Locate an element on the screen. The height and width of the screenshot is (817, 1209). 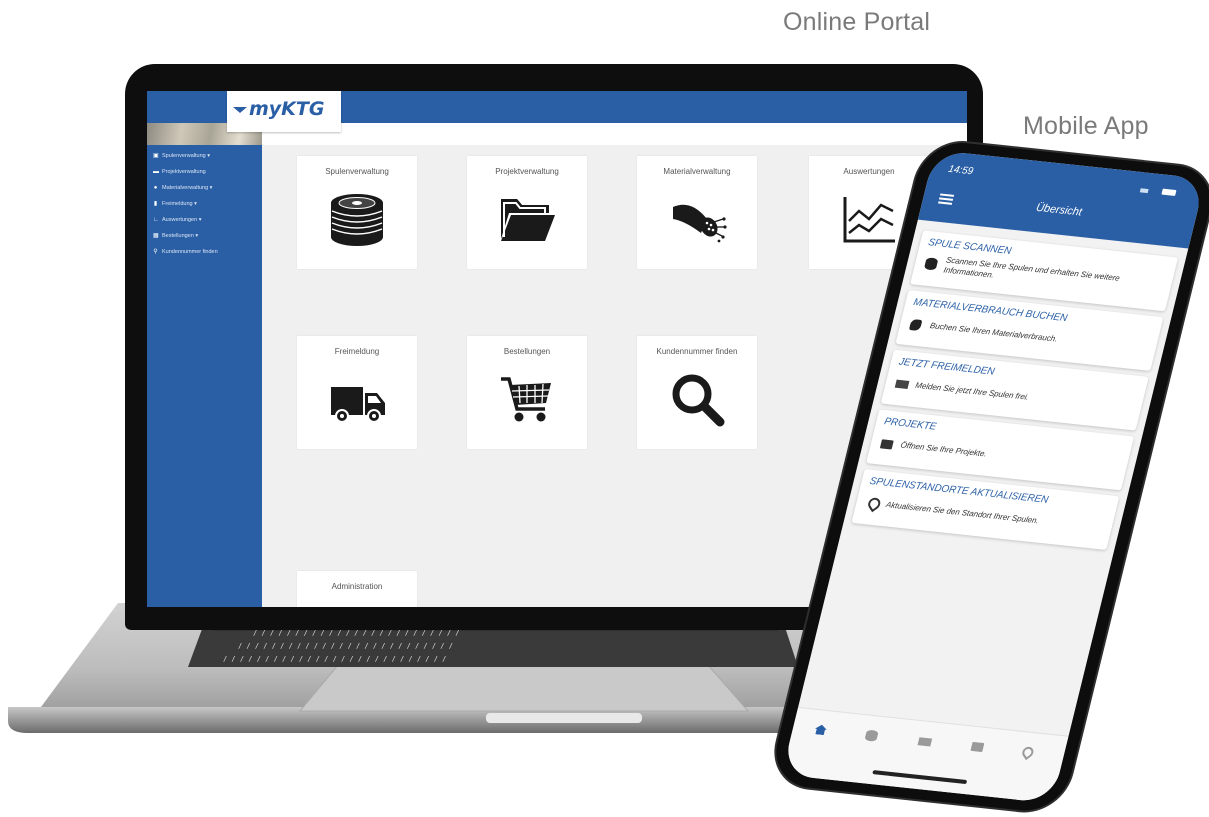
cart-icon is located at coordinates (526, 399).